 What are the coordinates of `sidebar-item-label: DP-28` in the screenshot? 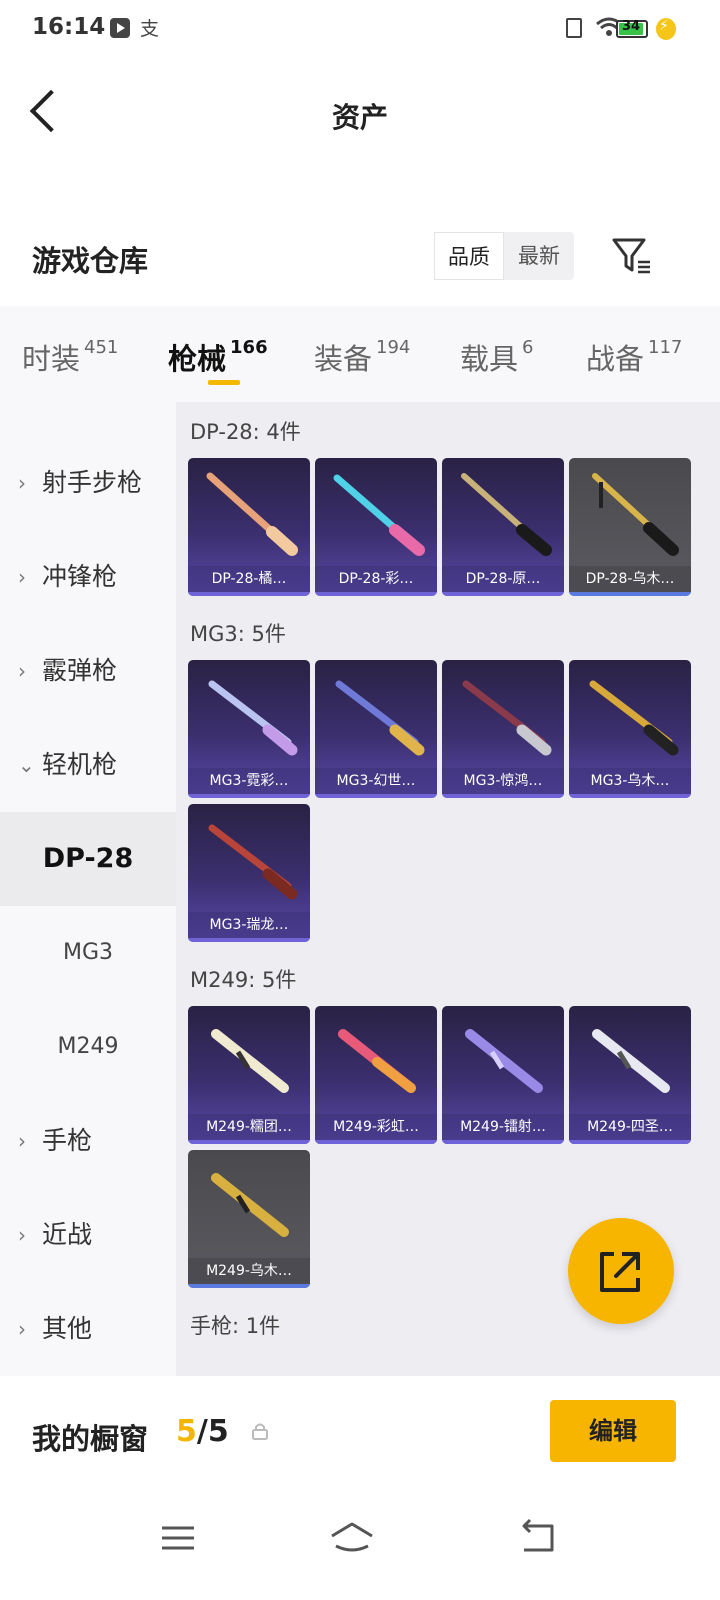 It's located at (88, 858).